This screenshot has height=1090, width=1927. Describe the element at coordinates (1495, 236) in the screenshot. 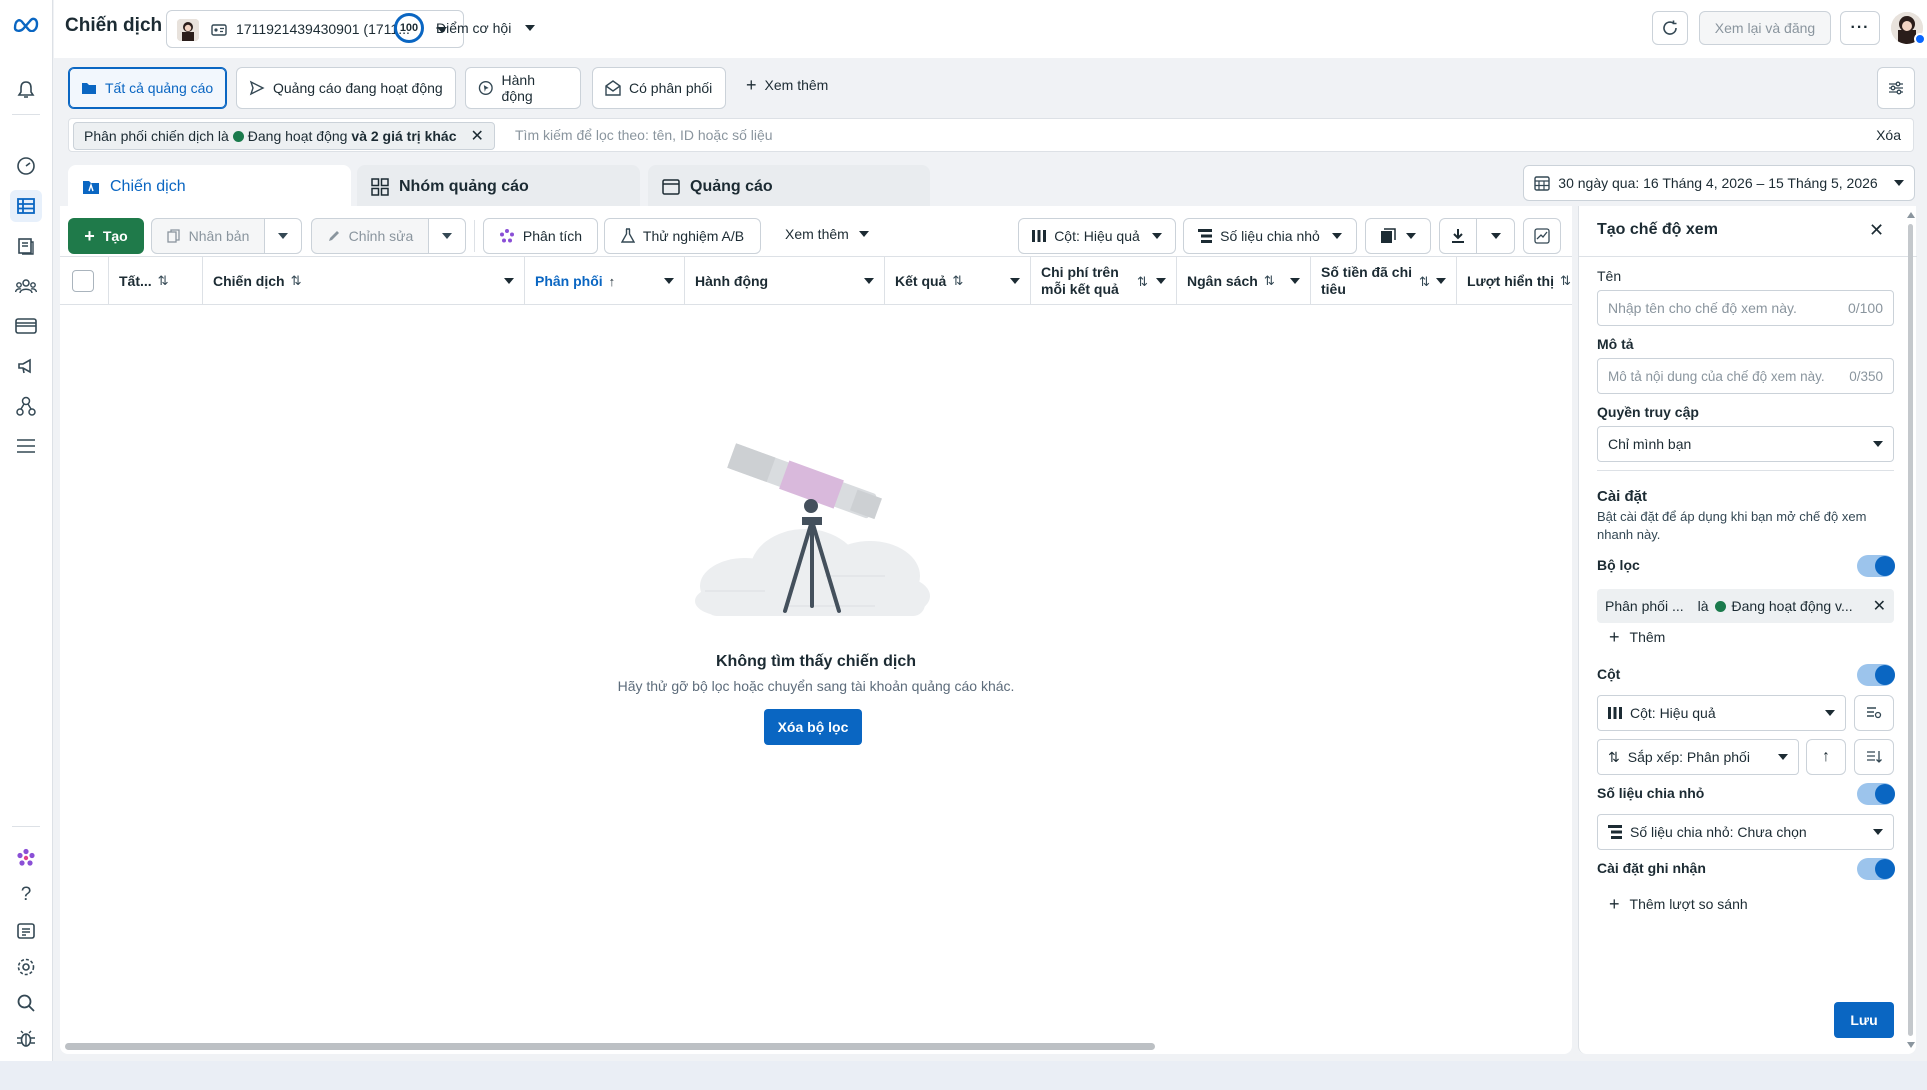

I see `export-dropdown-button` at that location.